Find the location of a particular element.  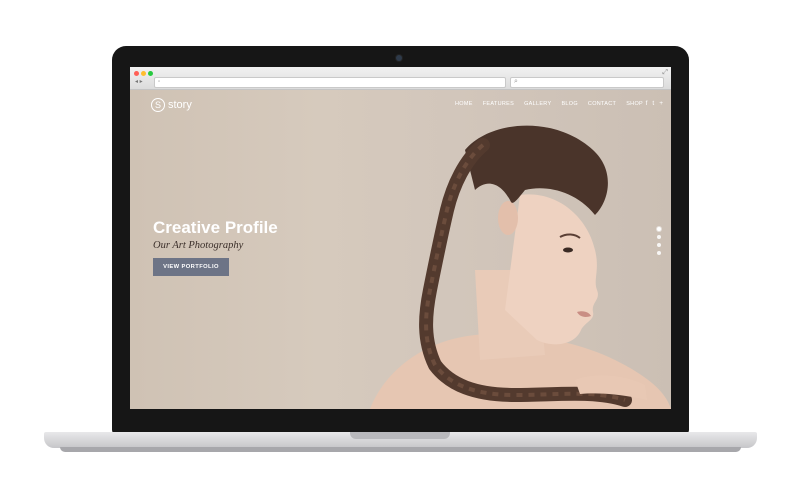

facebook-icon: f is located at coordinates (647, 103).